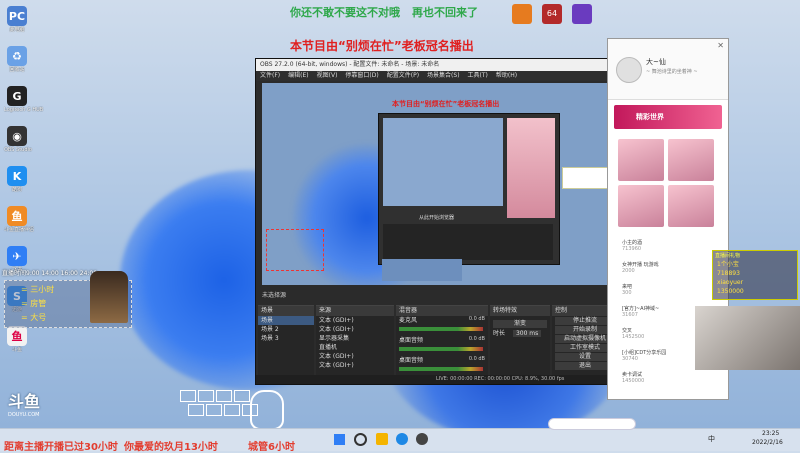 This screenshot has width=800, height=453. Describe the element at coordinates (630, 359) in the screenshot. I see `yy-channel-count: 30740` at that location.